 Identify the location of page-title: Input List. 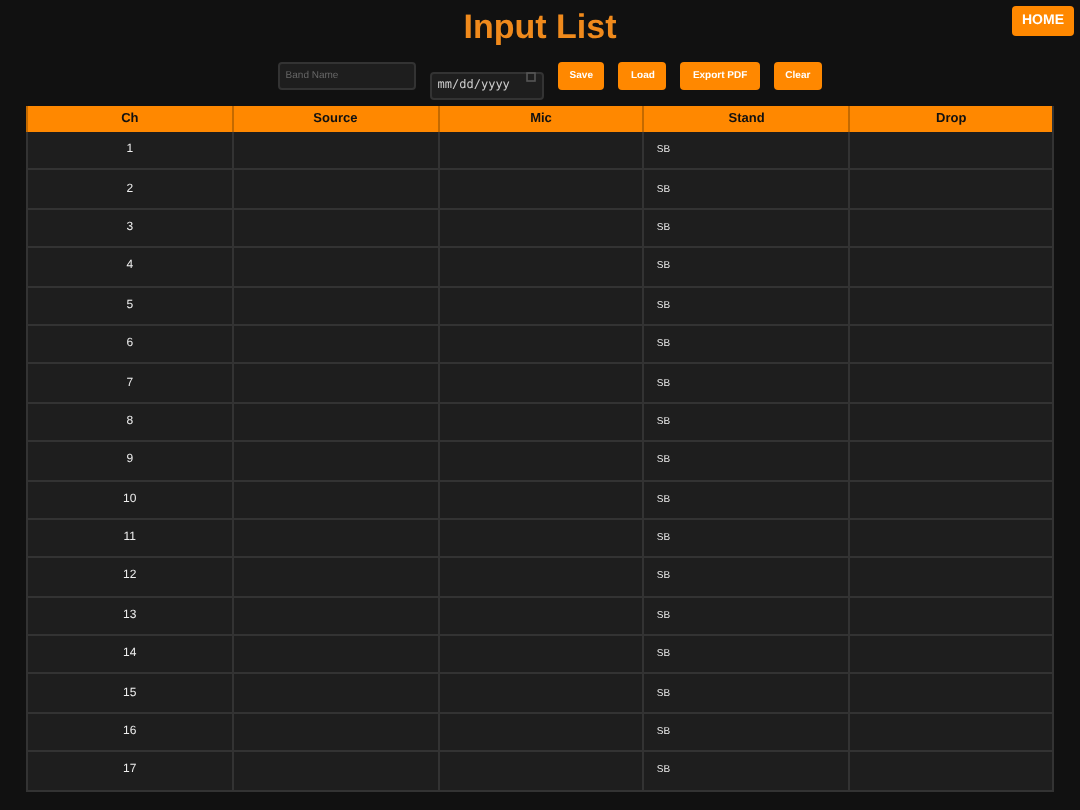
(540, 28).